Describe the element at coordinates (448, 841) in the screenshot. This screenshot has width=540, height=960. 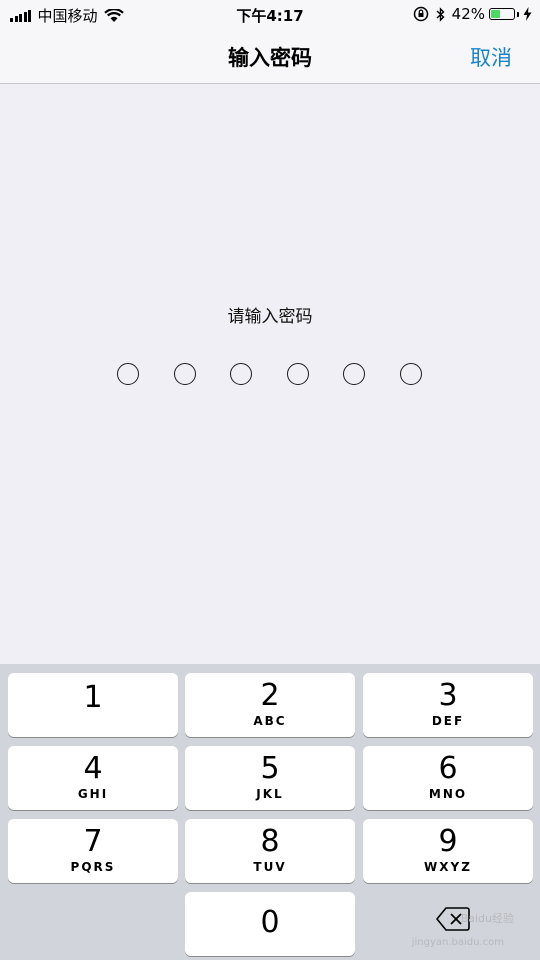
I see `key-digit: 9` at that location.